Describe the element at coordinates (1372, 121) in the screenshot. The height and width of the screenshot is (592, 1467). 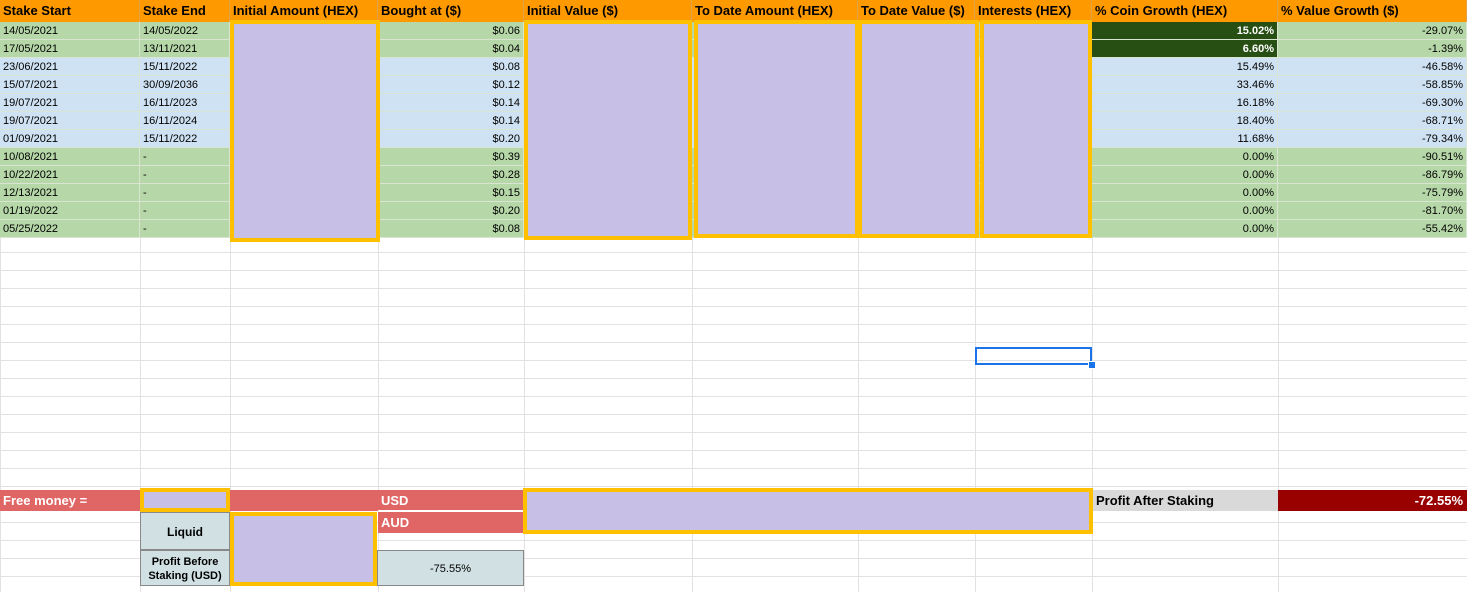
I see `table-cell: -68.71%` at that location.